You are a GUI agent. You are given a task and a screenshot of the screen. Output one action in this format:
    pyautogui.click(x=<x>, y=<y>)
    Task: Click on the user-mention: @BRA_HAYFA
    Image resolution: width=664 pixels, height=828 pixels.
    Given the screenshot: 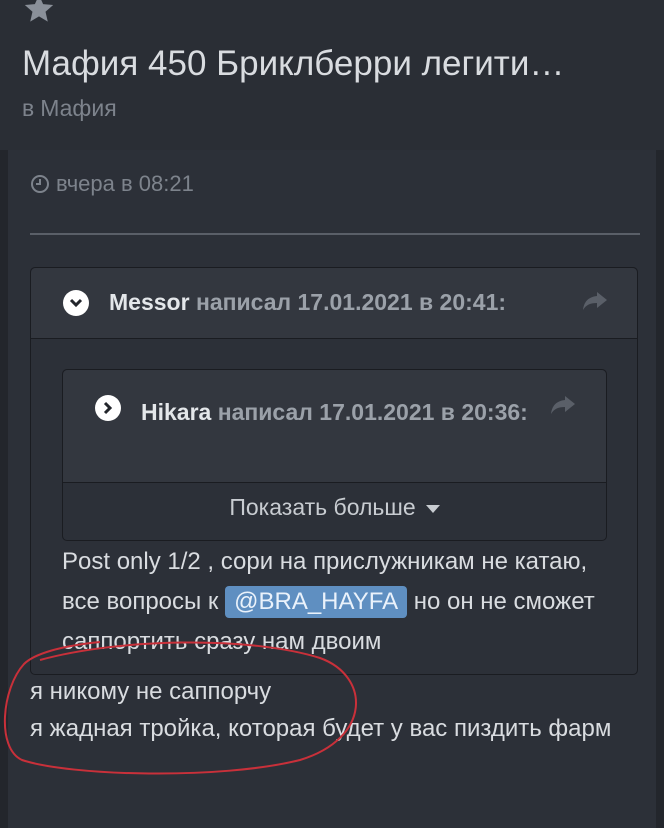 What is the action you would take?
    pyautogui.click(x=316, y=602)
    